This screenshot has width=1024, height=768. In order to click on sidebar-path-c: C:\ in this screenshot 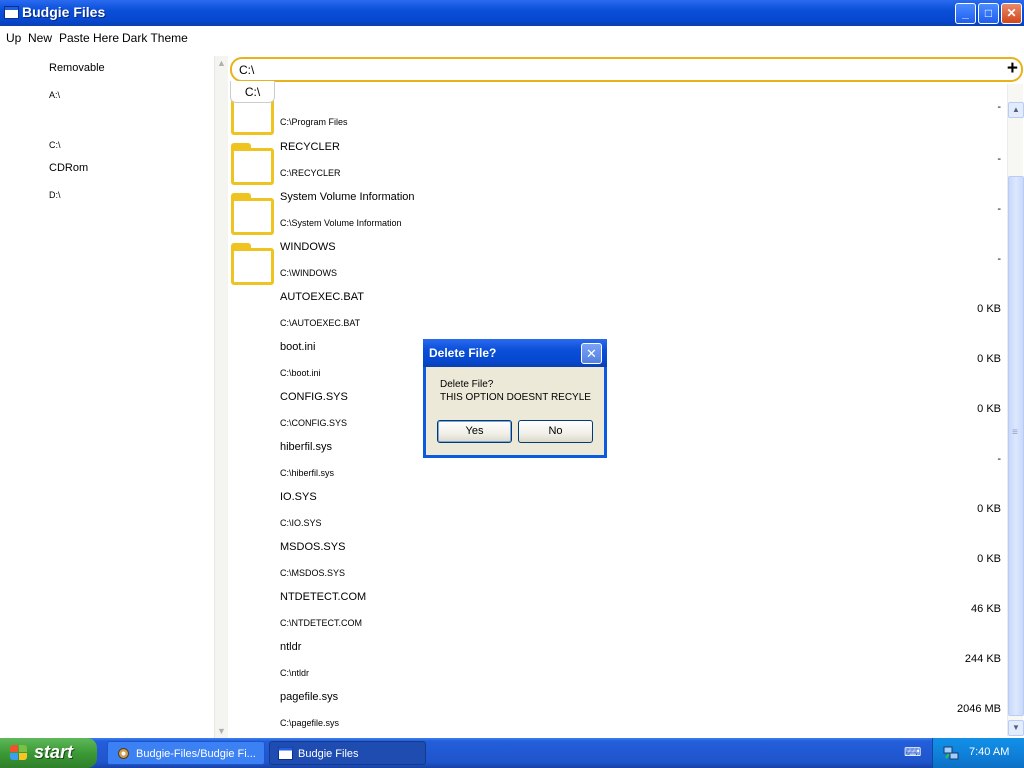, I will do `click(55, 145)`.